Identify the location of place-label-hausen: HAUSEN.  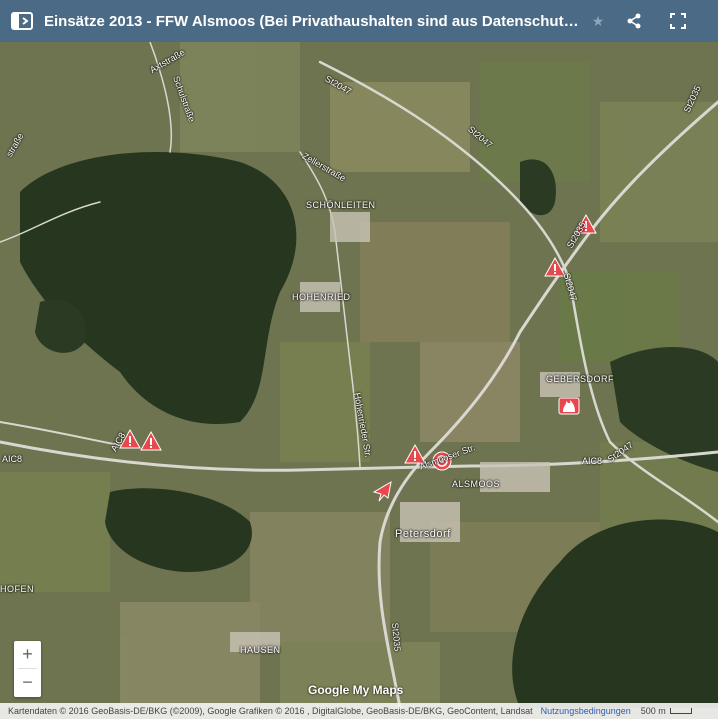
(260, 650).